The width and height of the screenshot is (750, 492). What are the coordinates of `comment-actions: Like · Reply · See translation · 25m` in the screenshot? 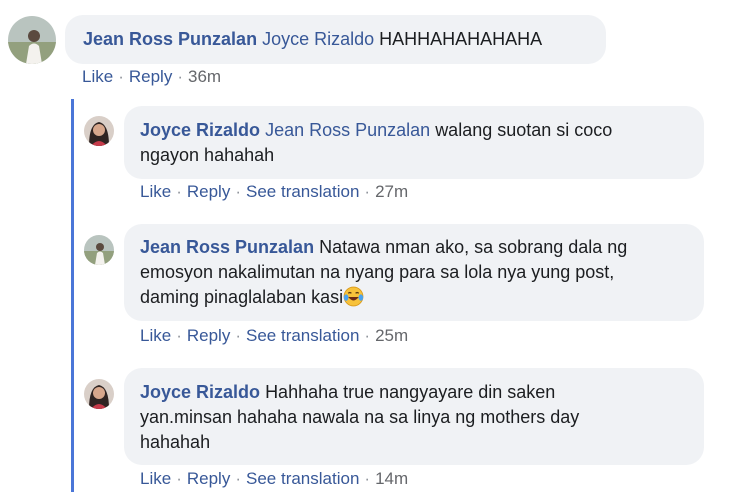 It's located at (274, 336).